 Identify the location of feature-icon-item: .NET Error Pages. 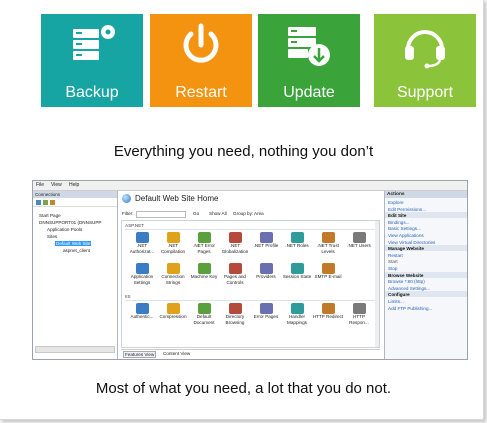
(204, 243).